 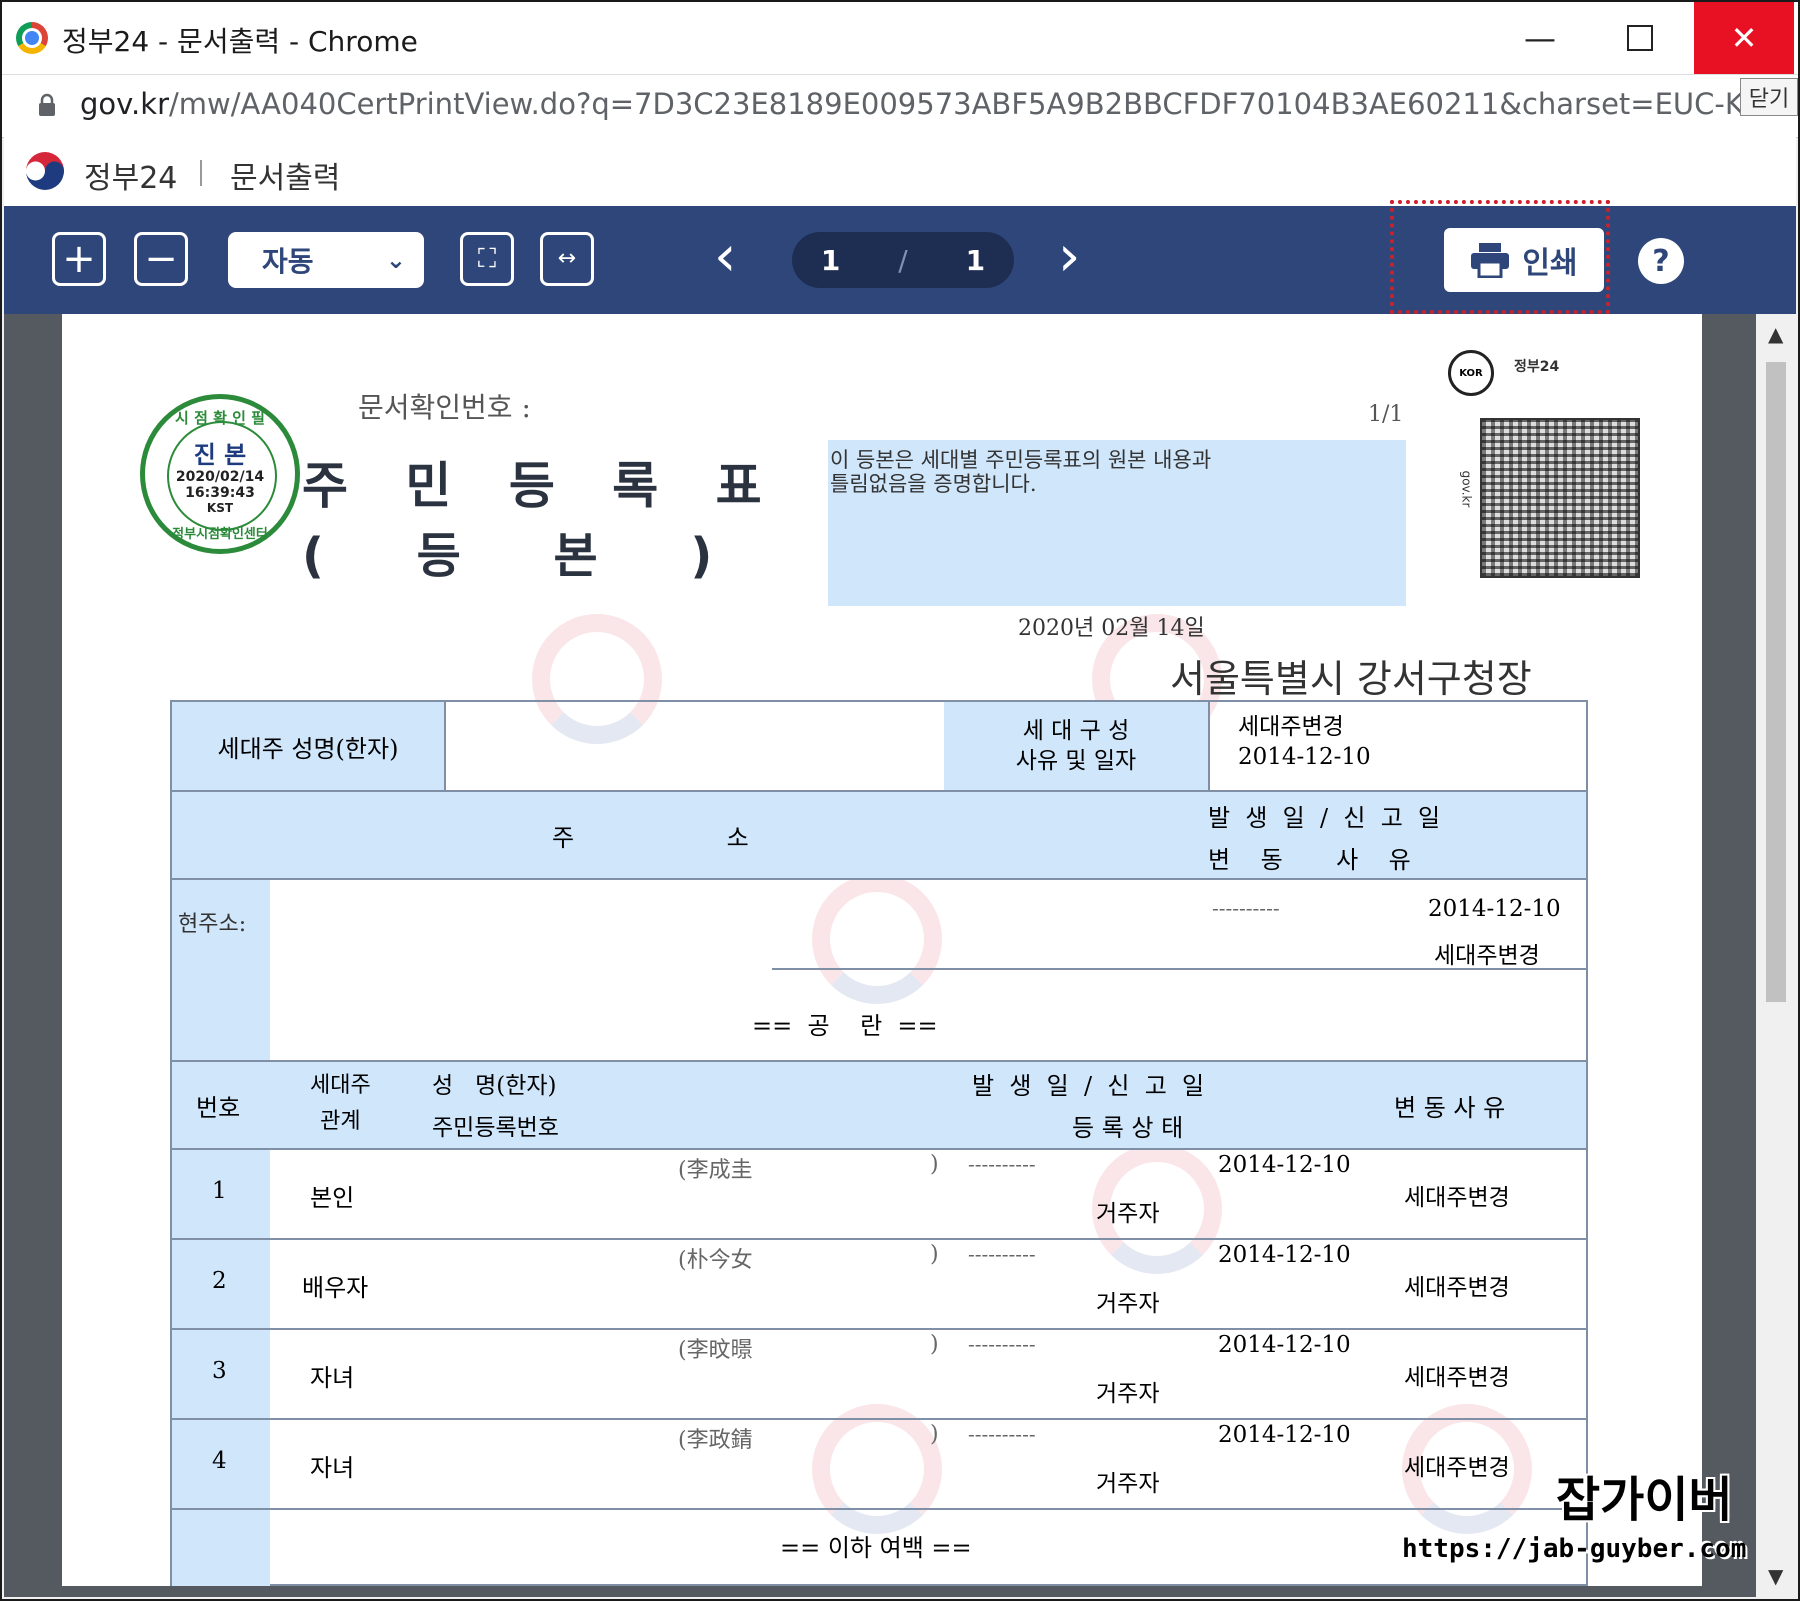 I want to click on gov24-logo-icon, so click(x=45, y=171).